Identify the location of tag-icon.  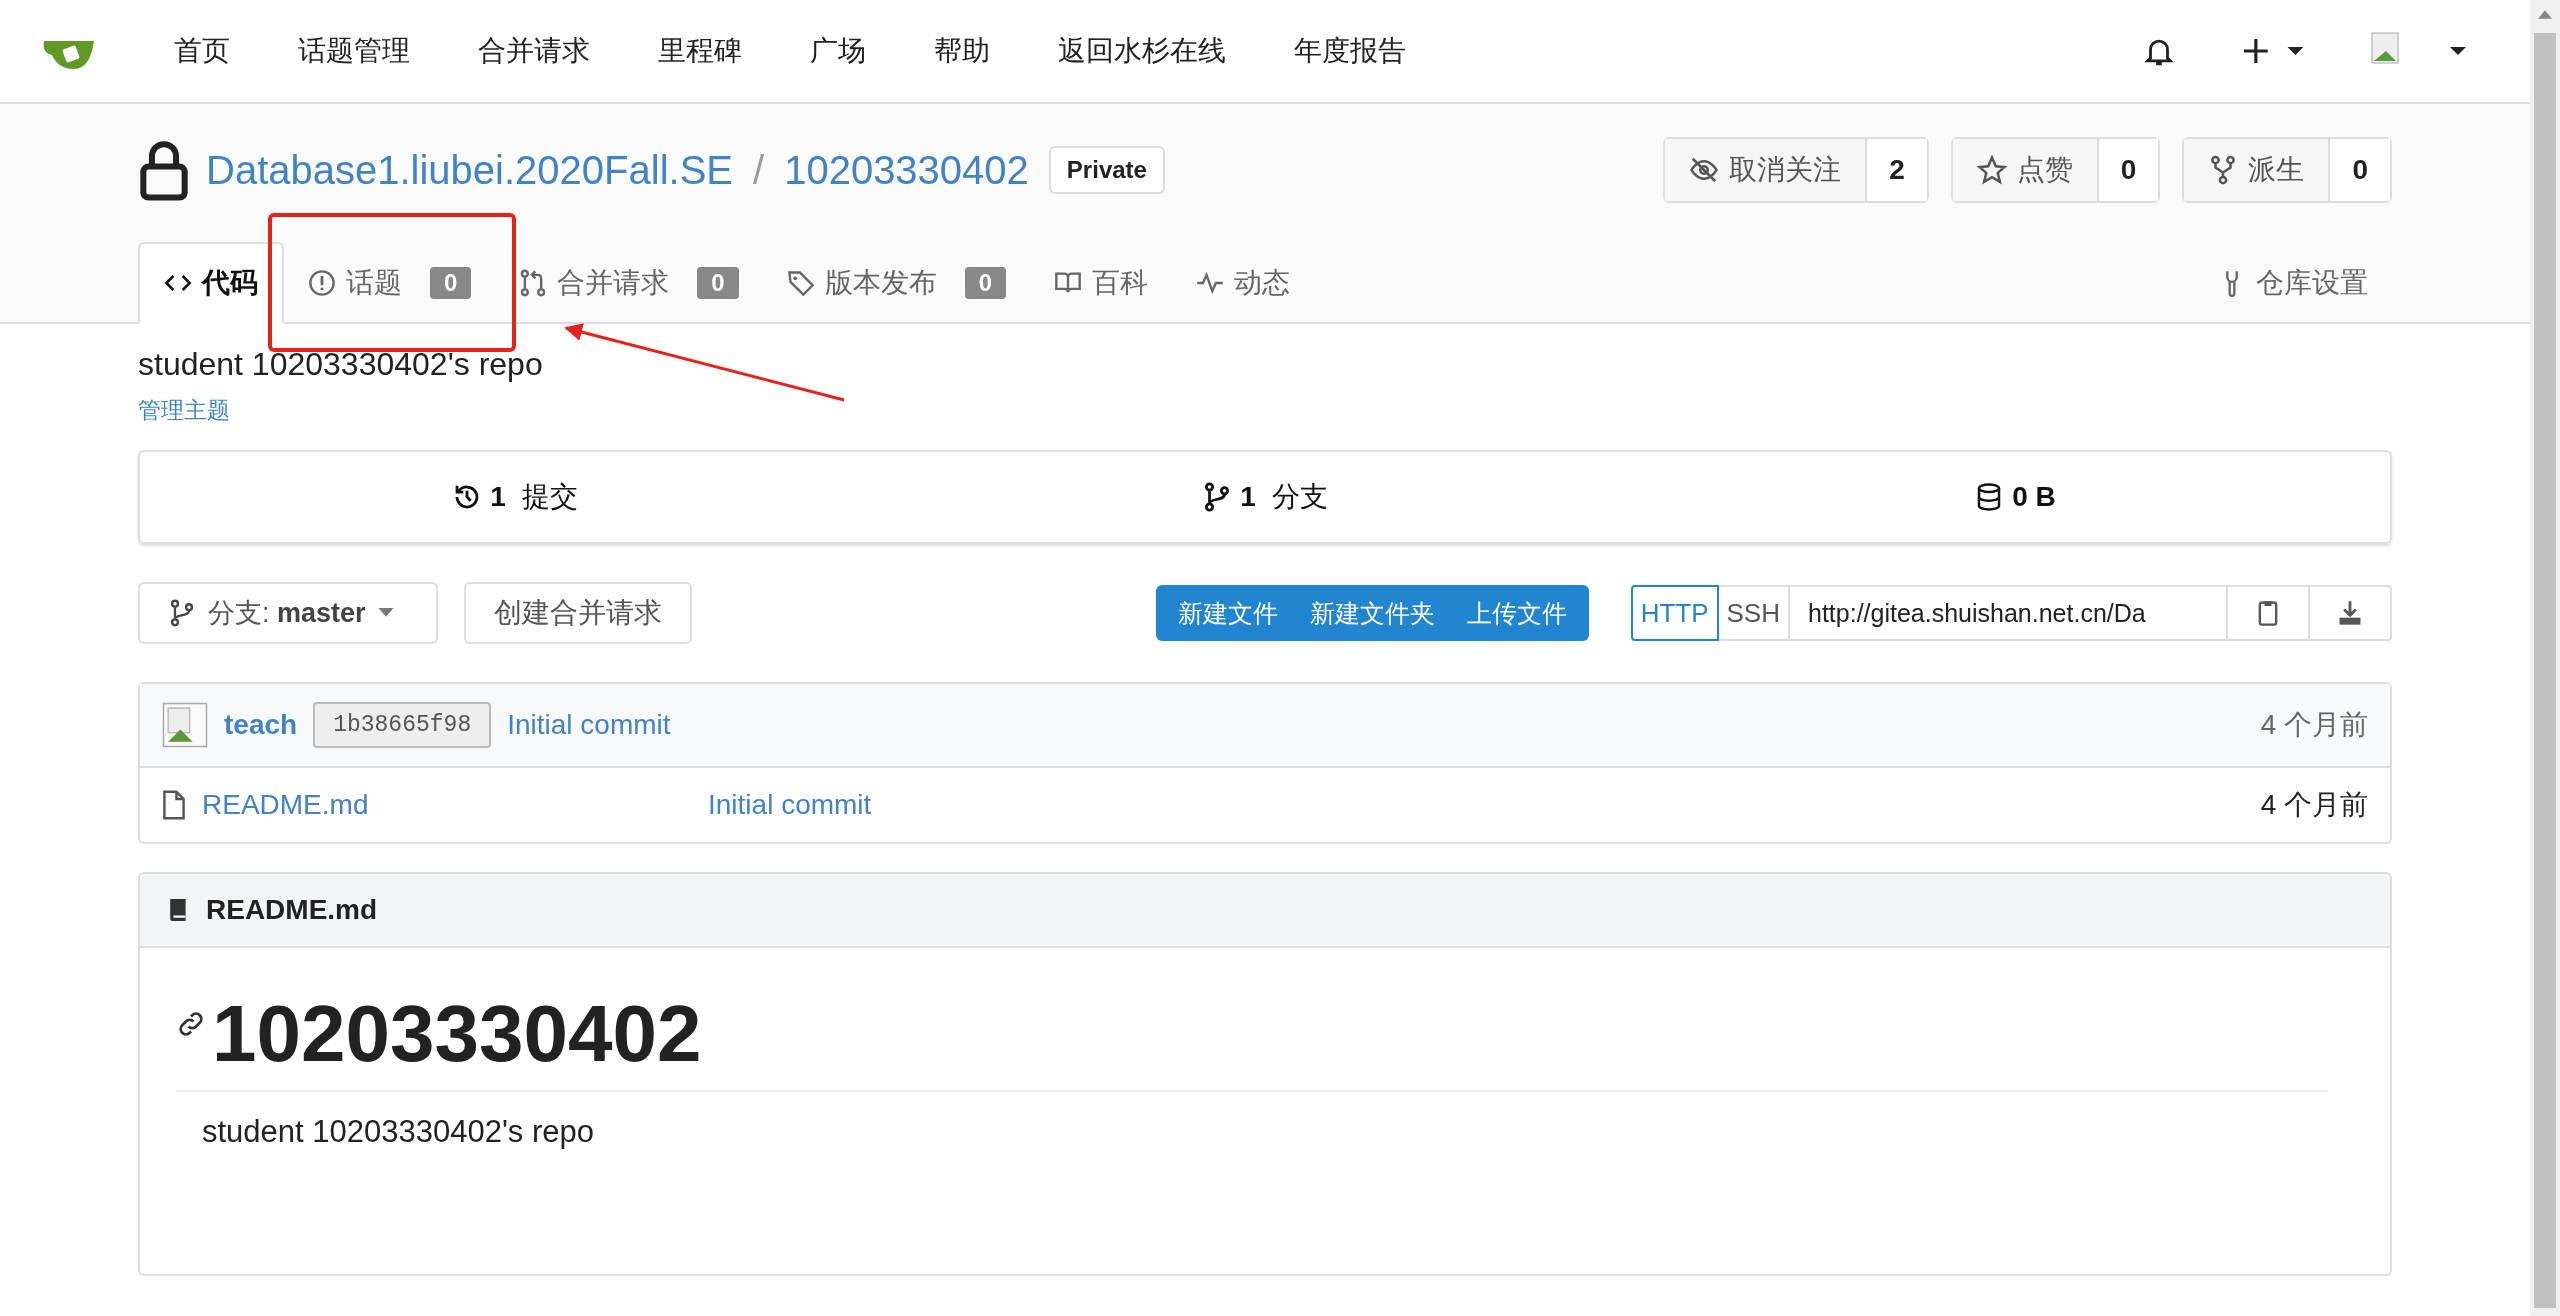
(800, 283).